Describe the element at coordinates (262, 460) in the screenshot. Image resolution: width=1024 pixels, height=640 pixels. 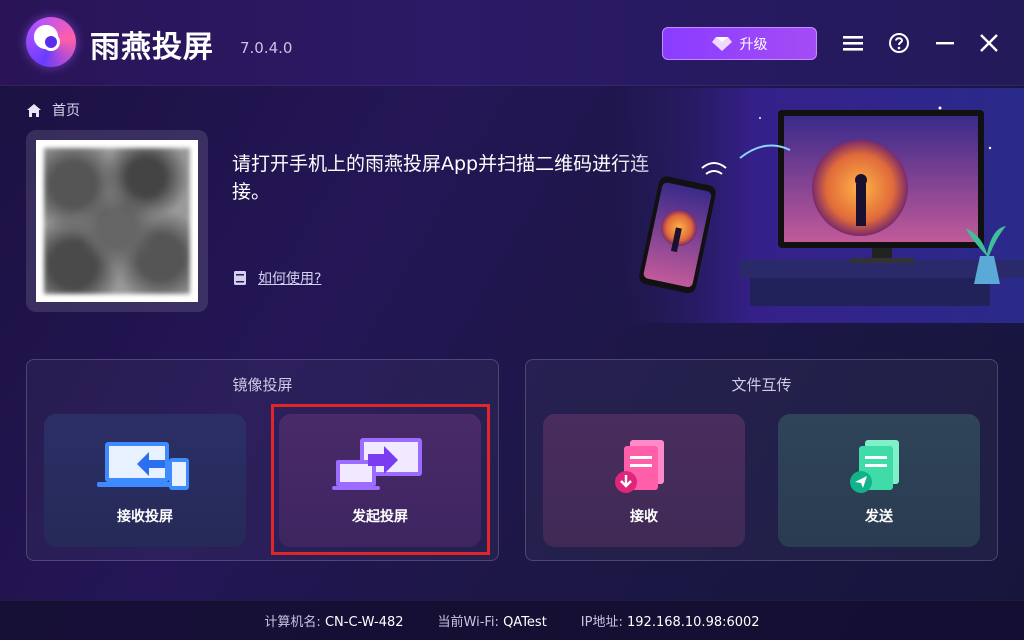
I see `mirror-section: 镜像投屏 接收投屏 发起投屏` at that location.